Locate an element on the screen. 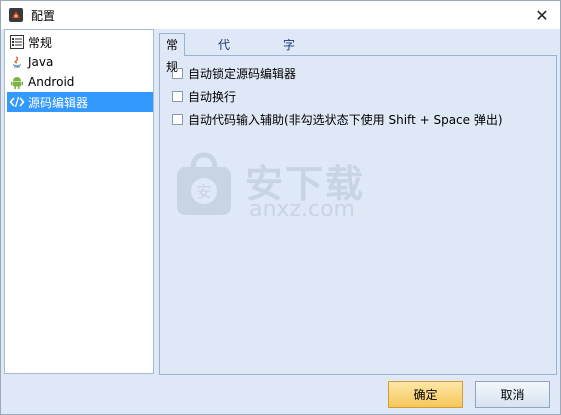 The height and width of the screenshot is (415, 561). tree-item-source-editor: 源码编辑器 is located at coordinates (80, 102).